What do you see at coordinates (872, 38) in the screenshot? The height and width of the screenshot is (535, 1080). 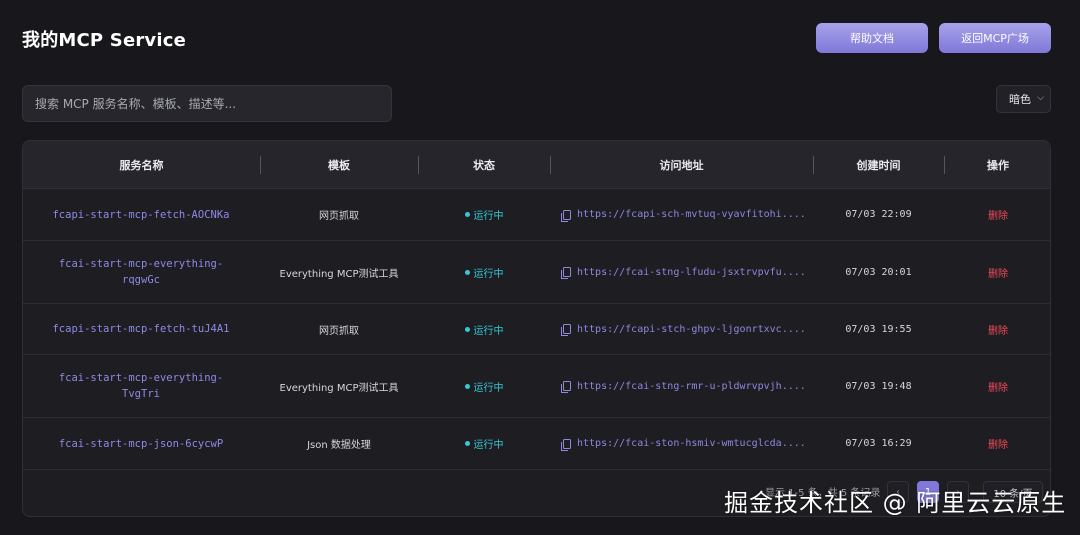 I see `help-docs-button: 帮助文档` at bounding box center [872, 38].